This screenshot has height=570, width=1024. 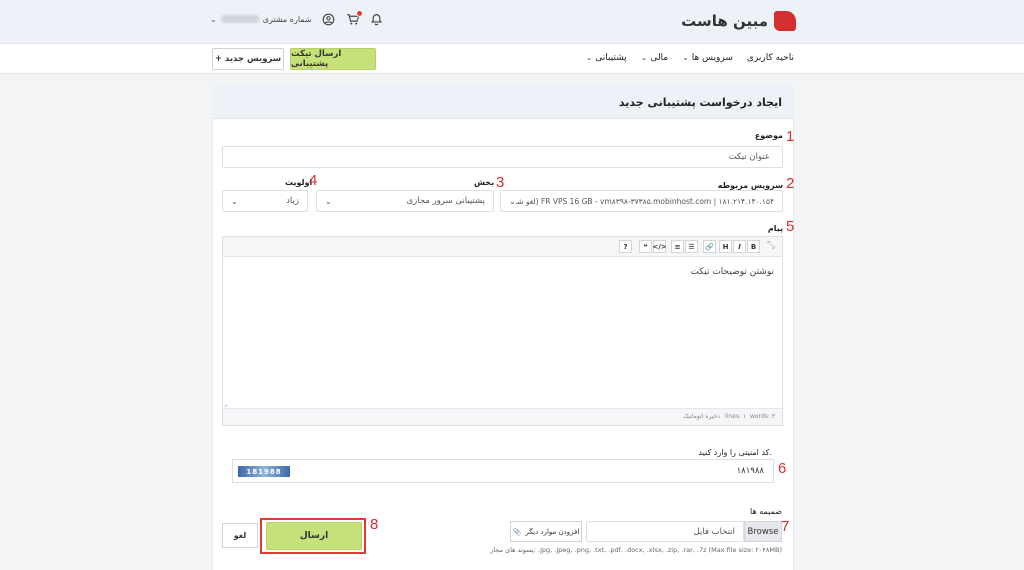 I want to click on customer-number-label: شماره مشتری, so click(x=287, y=19).